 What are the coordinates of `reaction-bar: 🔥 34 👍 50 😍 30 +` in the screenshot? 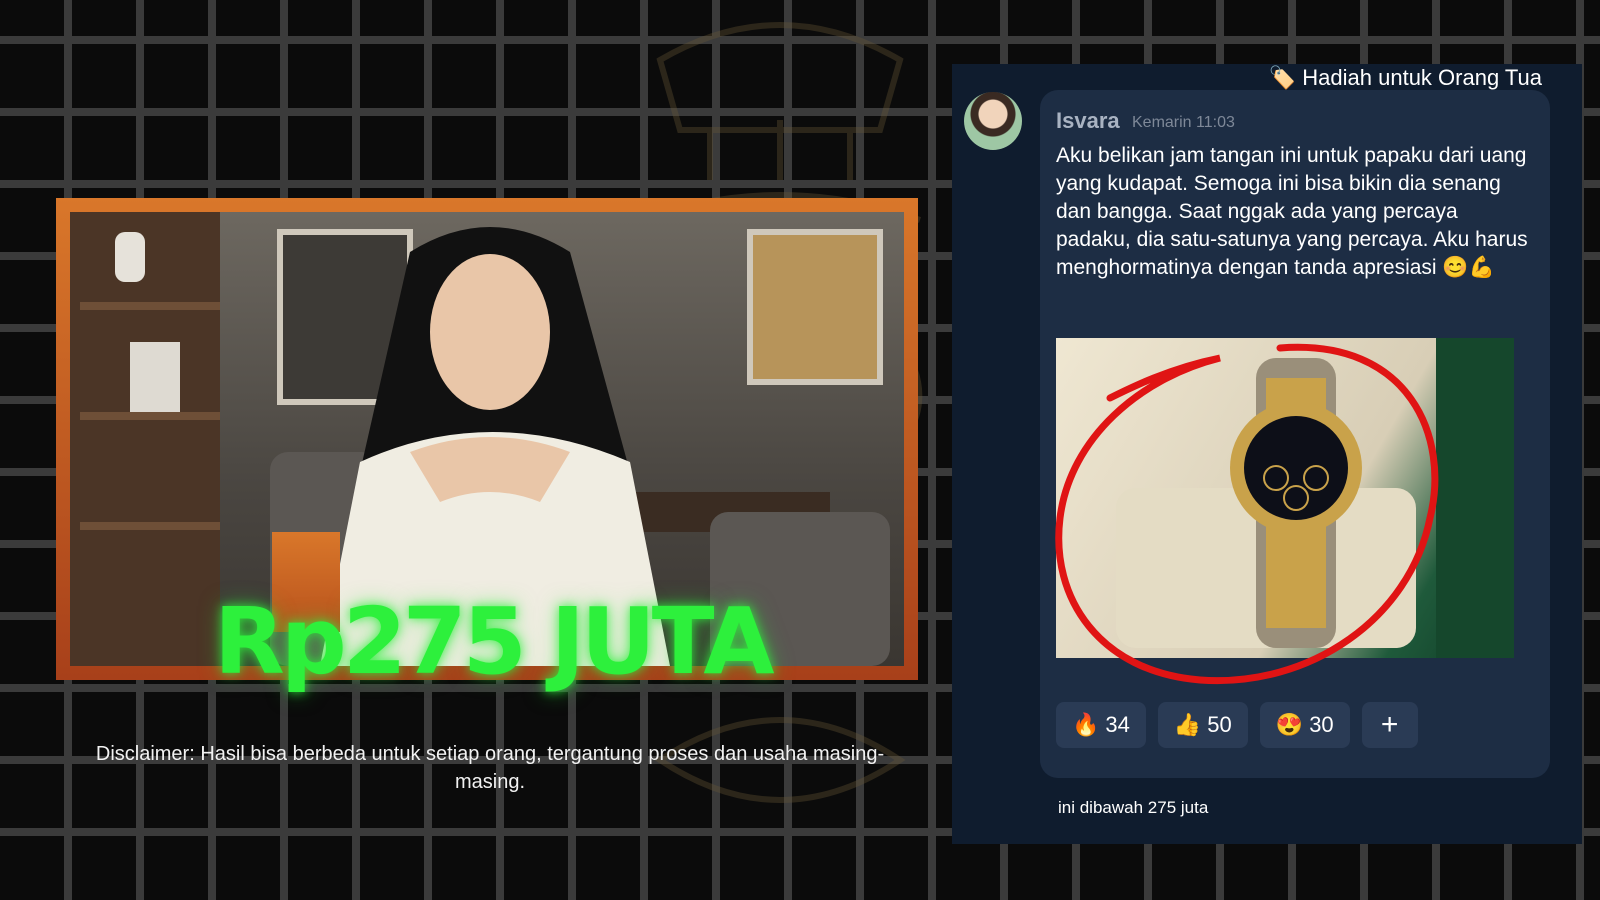 It's located at (1237, 725).